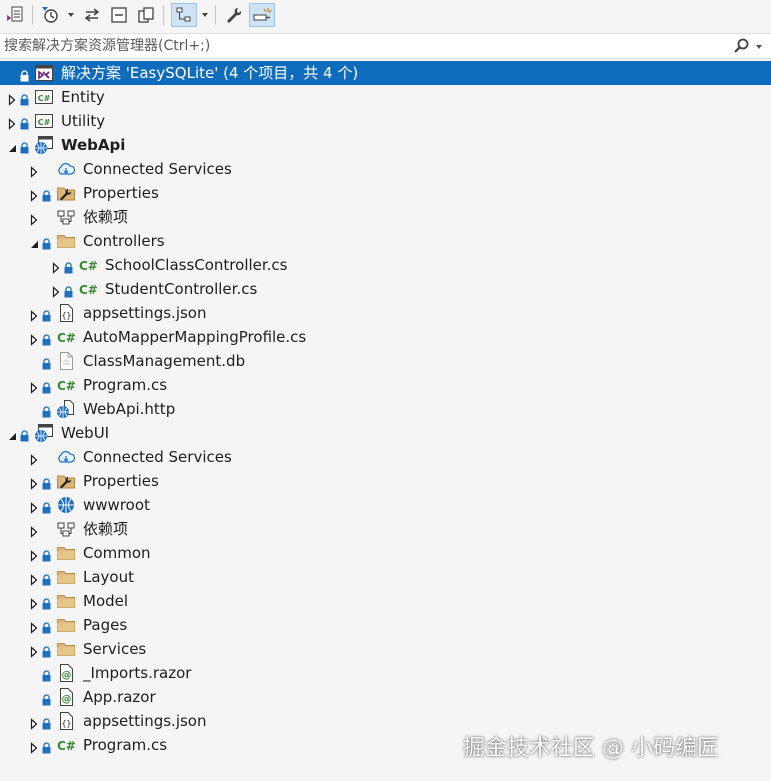 Image resolution: width=771 pixels, height=781 pixels. What do you see at coordinates (83, 97) in the screenshot?
I see `tree-item-label: Entity` at bounding box center [83, 97].